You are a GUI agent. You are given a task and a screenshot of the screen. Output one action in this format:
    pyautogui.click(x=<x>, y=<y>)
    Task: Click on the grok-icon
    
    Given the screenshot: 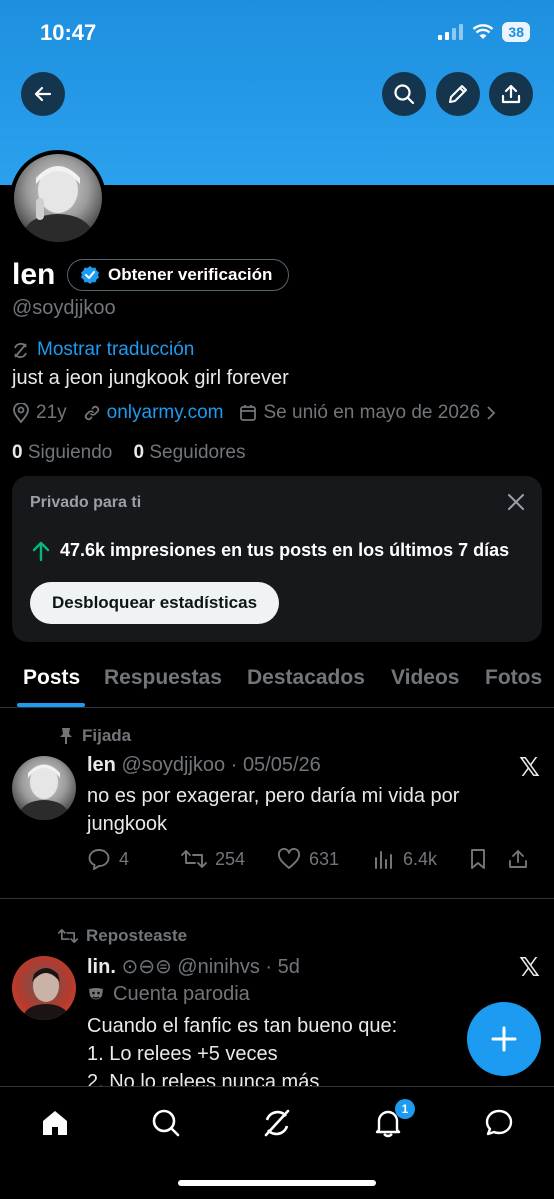 What is the action you would take?
    pyautogui.click(x=277, y=1123)
    